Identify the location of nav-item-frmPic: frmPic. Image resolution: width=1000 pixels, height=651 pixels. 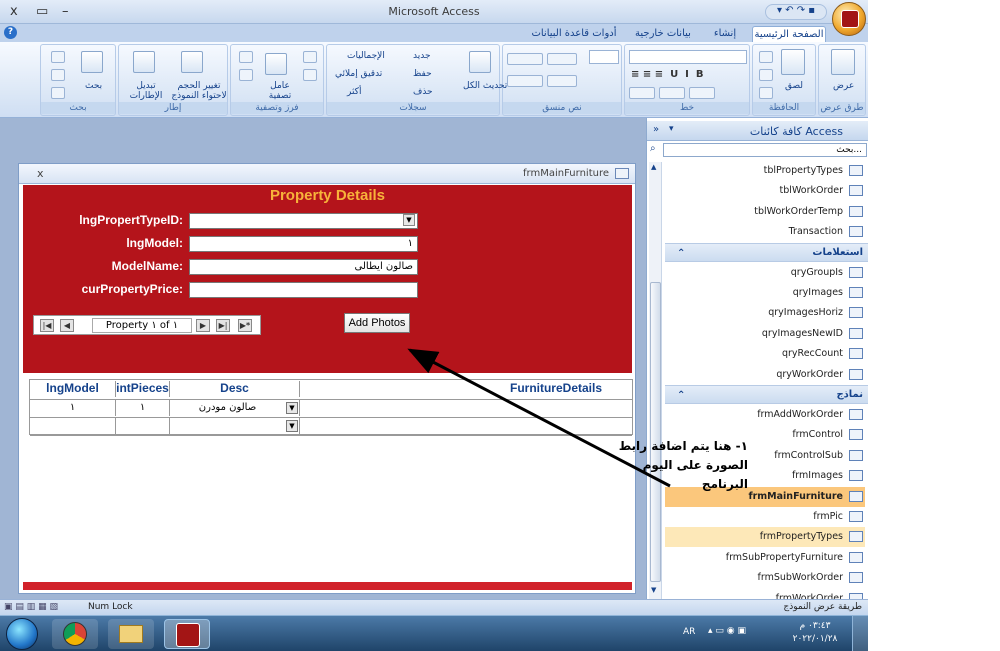
(765, 517).